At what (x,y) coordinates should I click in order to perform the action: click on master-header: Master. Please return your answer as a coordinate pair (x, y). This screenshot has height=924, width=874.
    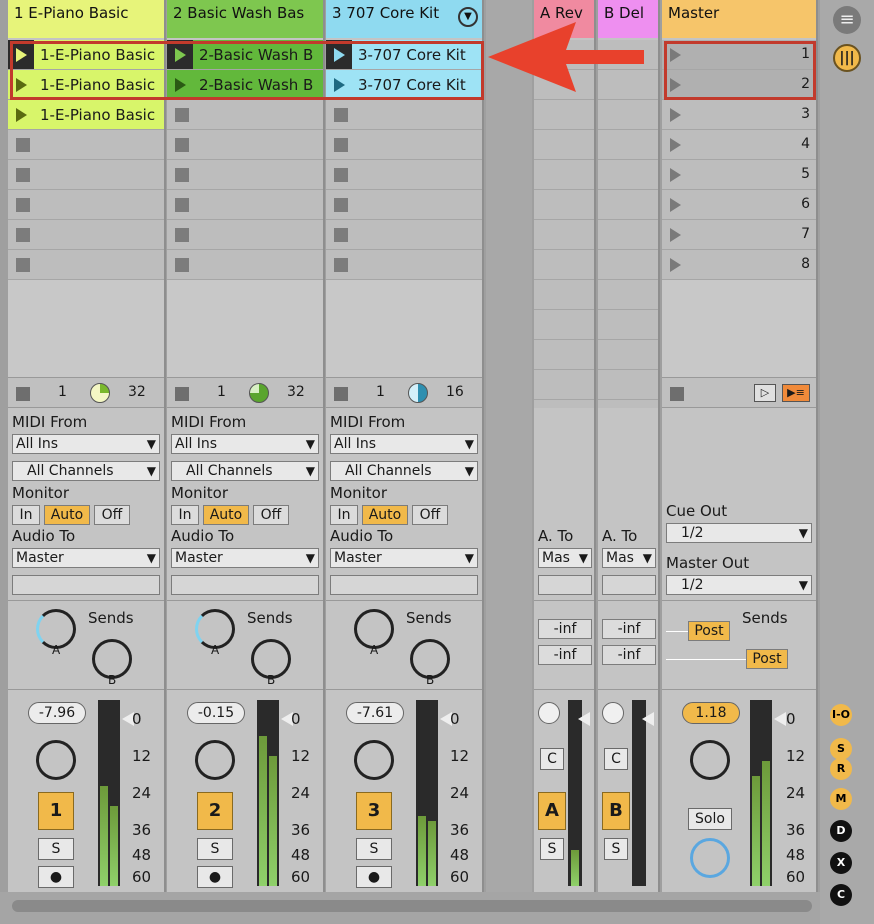
    Looking at the image, I should click on (739, 19).